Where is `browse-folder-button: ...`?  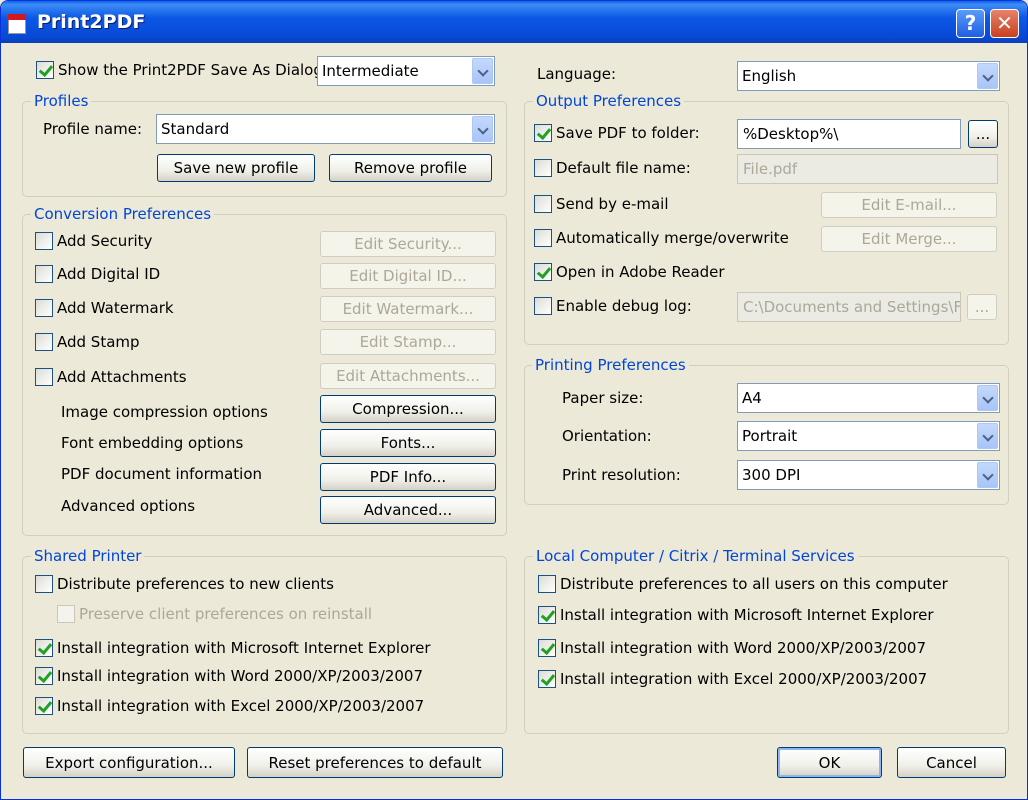
browse-folder-button: ... is located at coordinates (983, 134).